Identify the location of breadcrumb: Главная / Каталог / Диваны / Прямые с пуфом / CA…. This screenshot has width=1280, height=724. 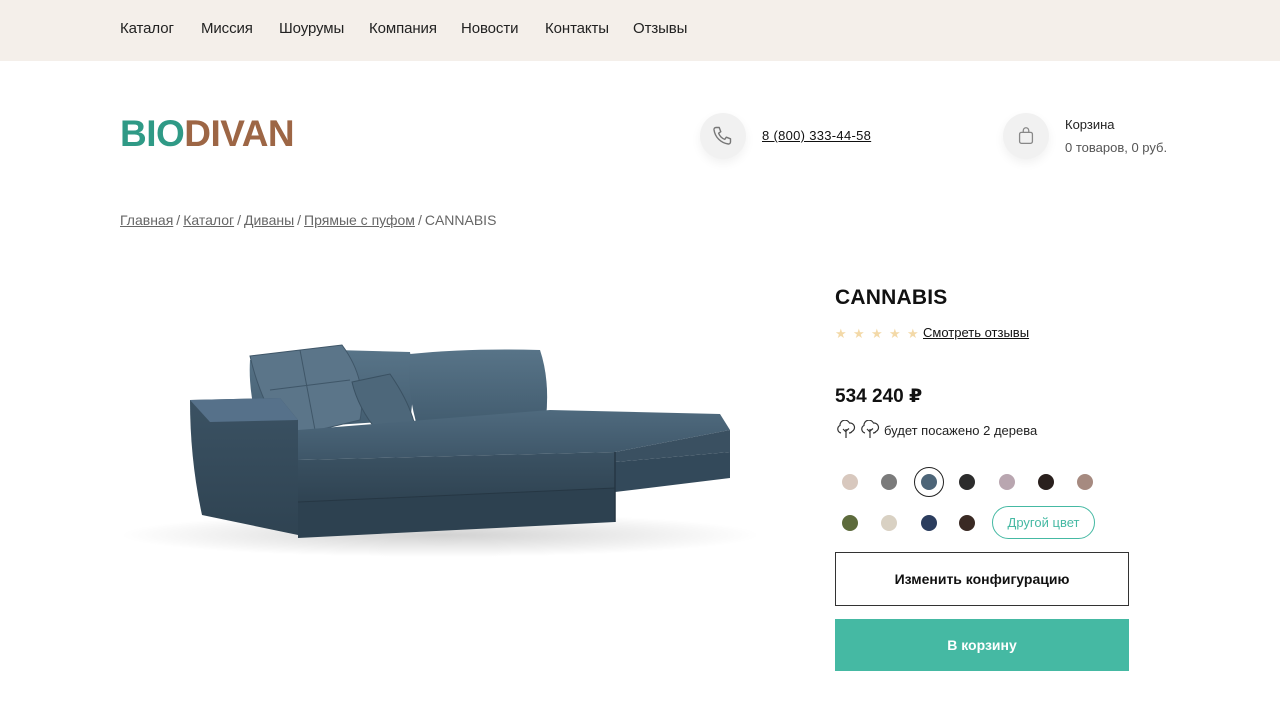
(308, 220).